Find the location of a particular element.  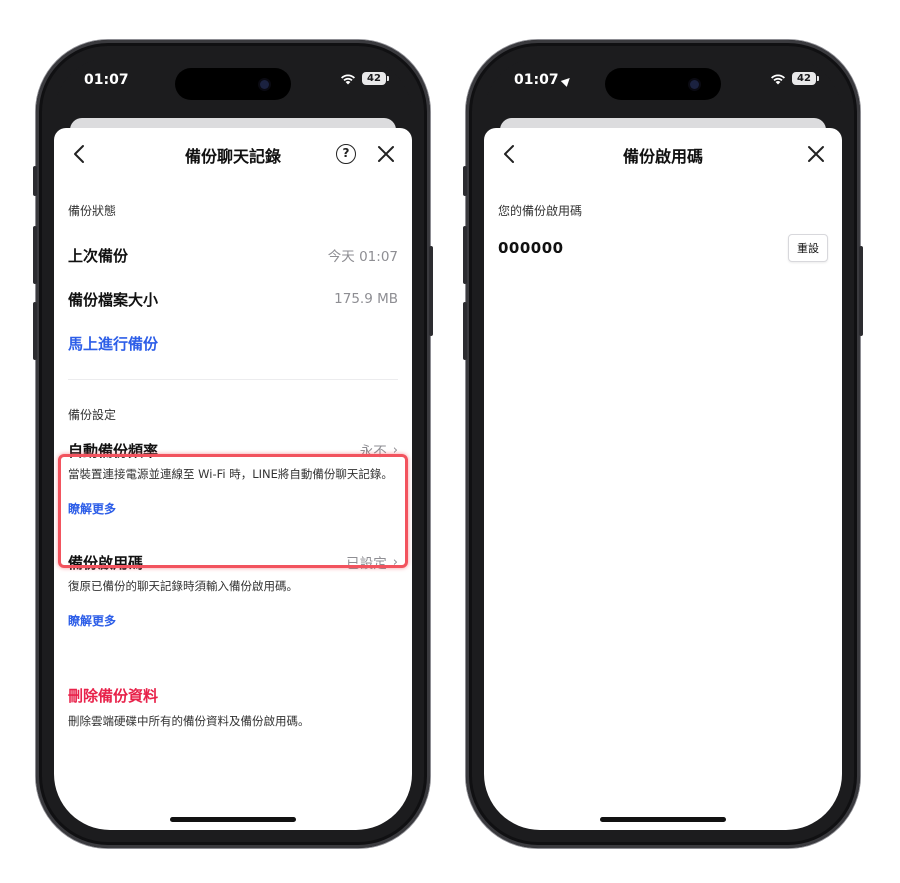

nav-bar: 備份聊天記錄 ? is located at coordinates (233, 155).